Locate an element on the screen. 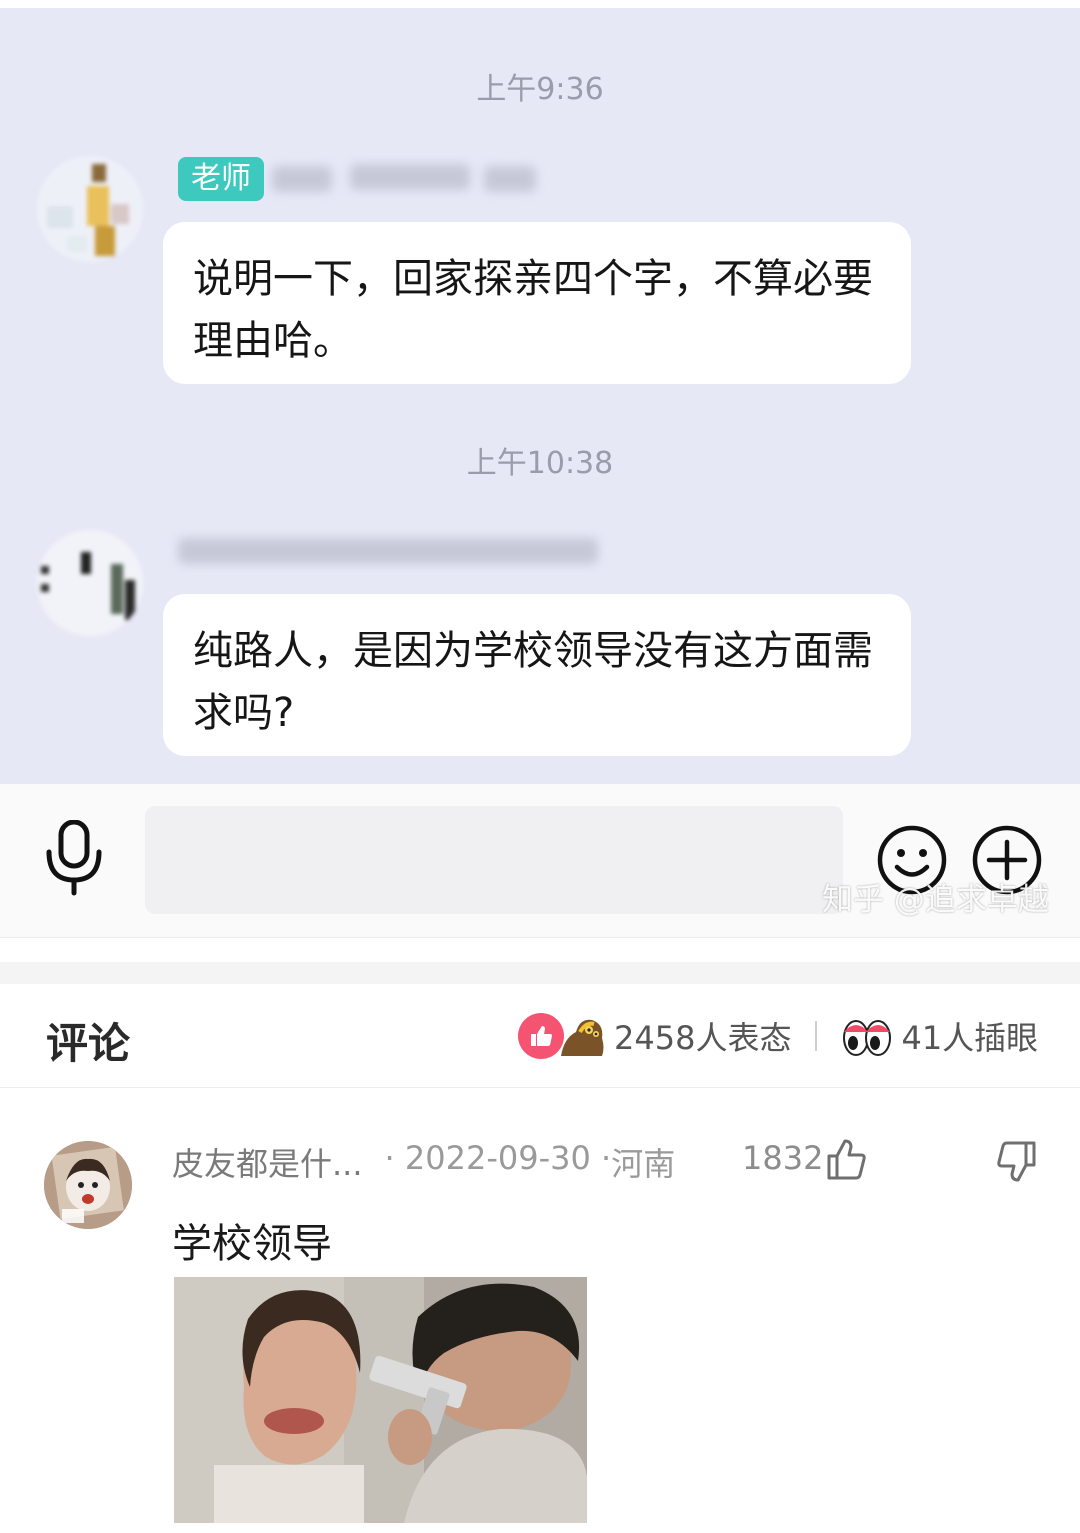  timestamp-2: 上午10:38 is located at coordinates (540, 463).